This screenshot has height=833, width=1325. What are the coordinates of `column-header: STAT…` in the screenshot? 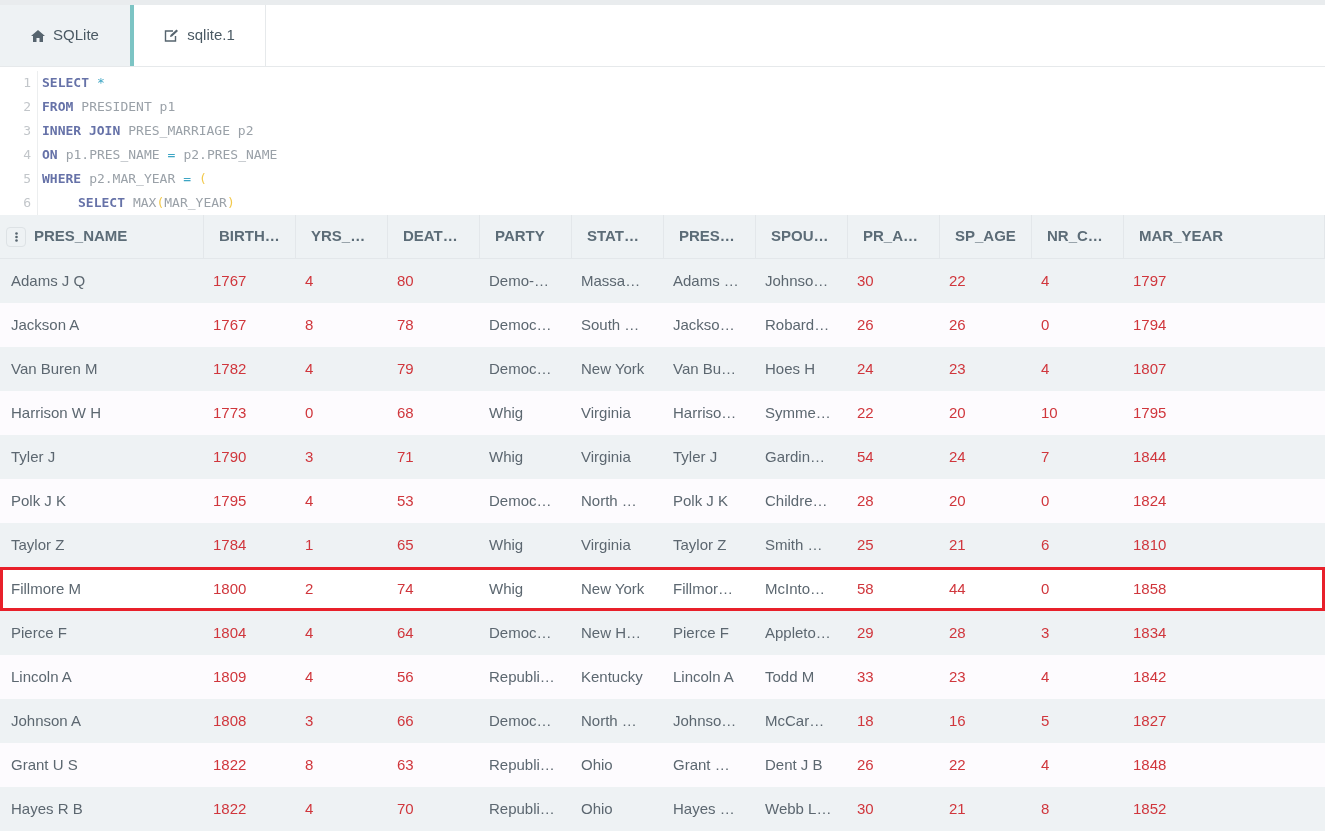 It's located at (613, 236).